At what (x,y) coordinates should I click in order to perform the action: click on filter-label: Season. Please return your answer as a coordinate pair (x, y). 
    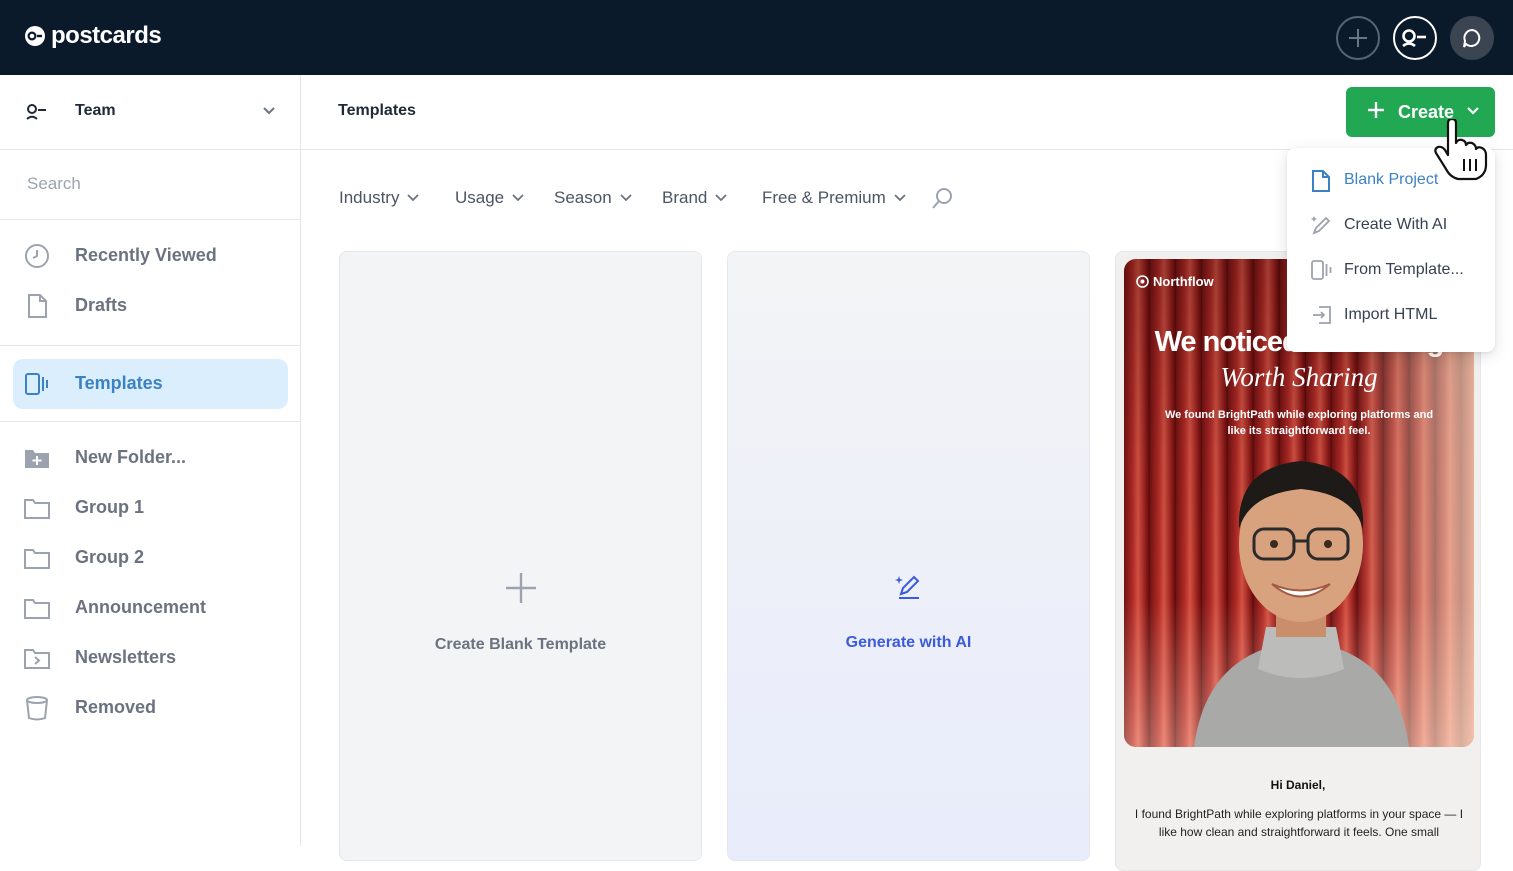
    Looking at the image, I should click on (583, 197).